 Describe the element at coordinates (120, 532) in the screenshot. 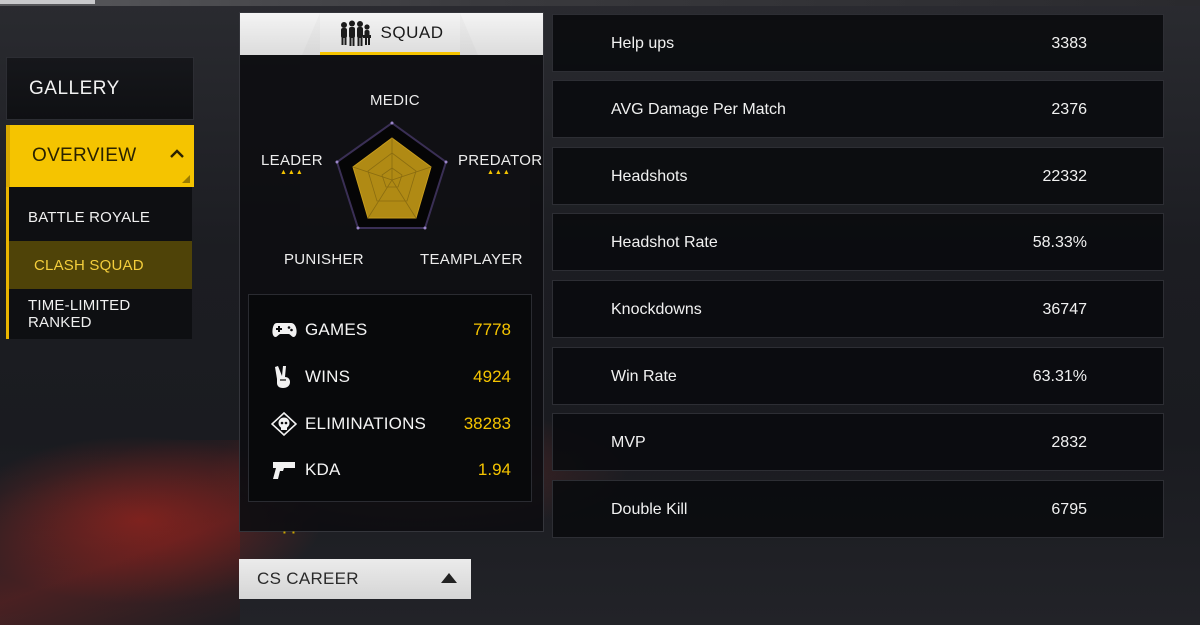

I see `bg-floor-glow` at that location.